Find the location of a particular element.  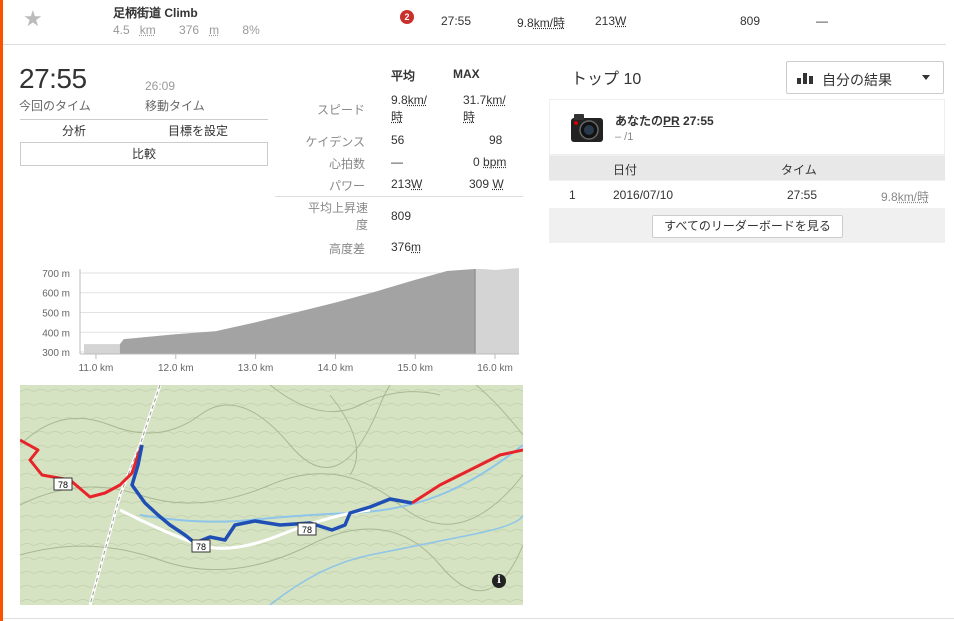

stat-max-hr: 0 bpm is located at coordinates (490, 162).